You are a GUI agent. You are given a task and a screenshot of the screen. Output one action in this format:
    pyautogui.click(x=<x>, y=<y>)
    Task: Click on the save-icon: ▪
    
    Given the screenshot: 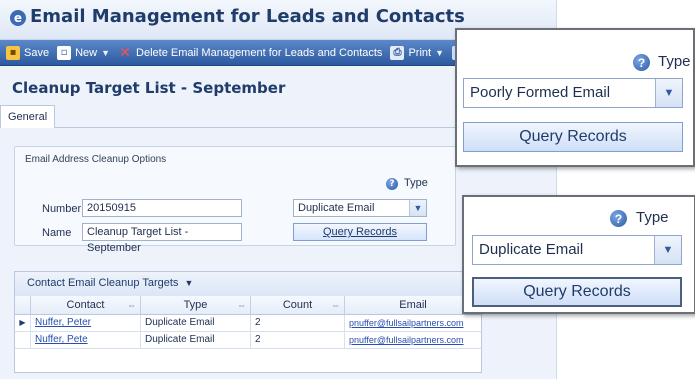 What is the action you would take?
    pyautogui.click(x=13, y=52)
    